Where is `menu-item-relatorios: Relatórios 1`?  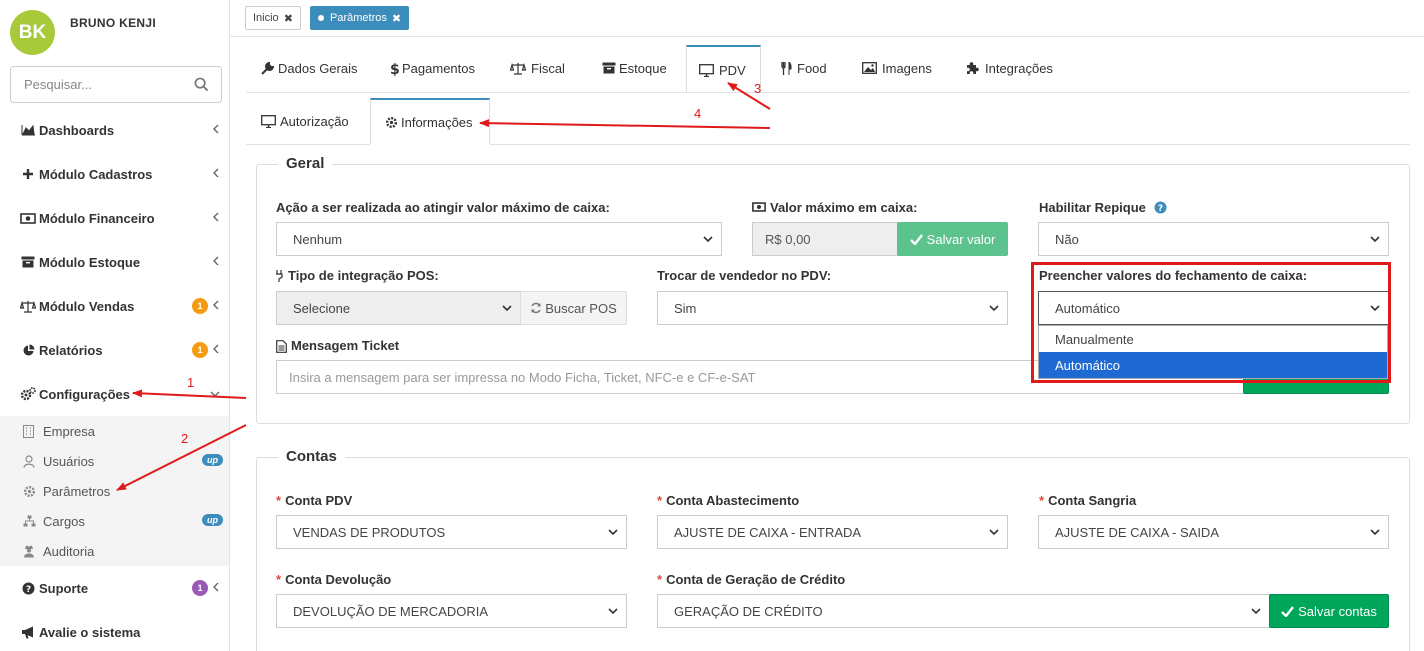
menu-item-relatorios: Relatórios 1 is located at coordinates (115, 350).